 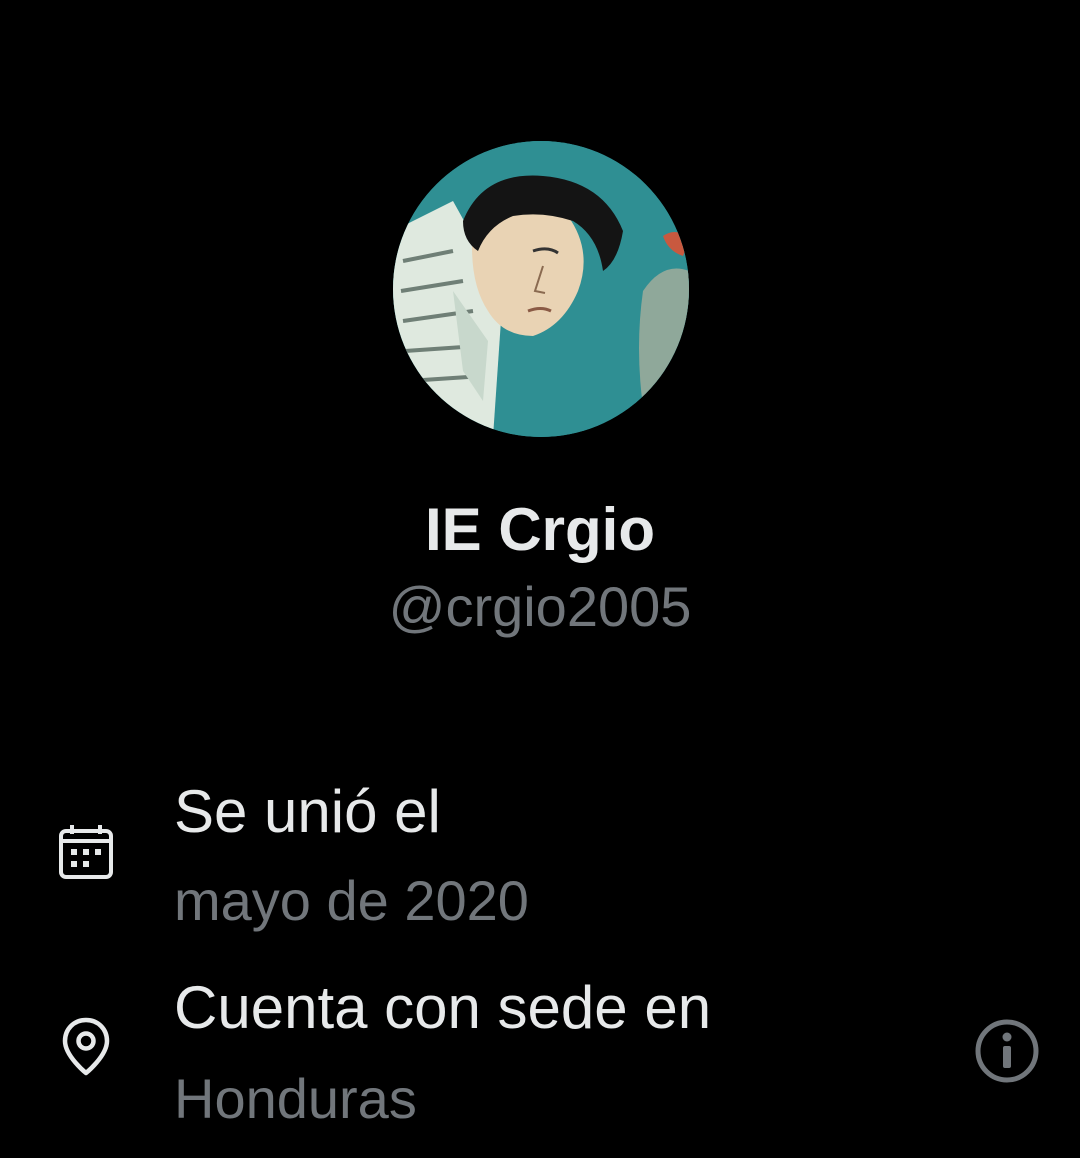 I want to click on joined-date: mayo de 2020, so click(x=351, y=900).